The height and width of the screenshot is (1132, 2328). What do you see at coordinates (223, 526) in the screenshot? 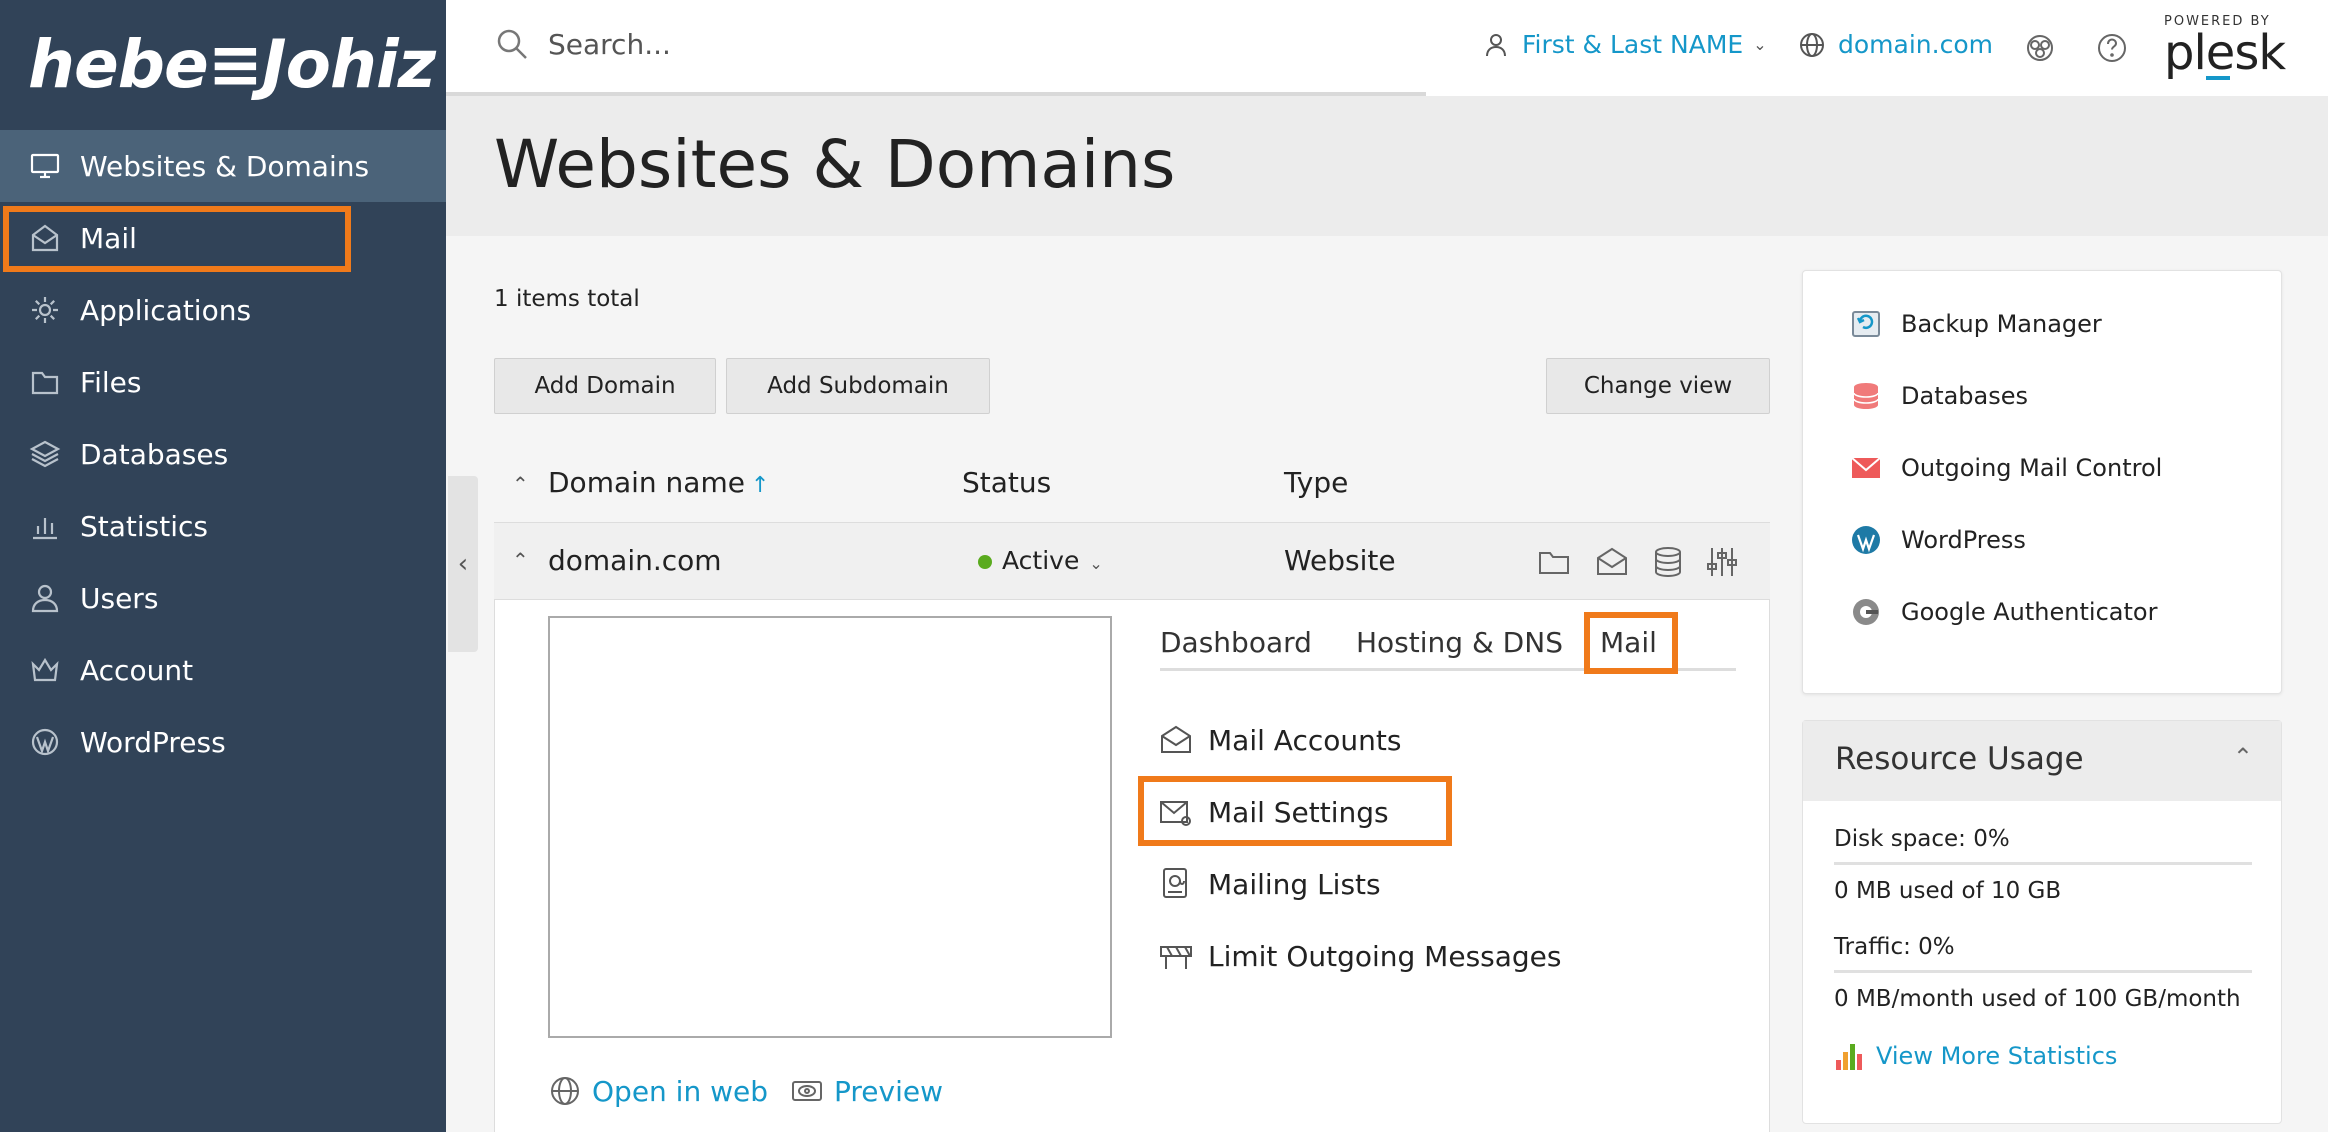
I see `sidebar-item-statistics: Statistics` at bounding box center [223, 526].